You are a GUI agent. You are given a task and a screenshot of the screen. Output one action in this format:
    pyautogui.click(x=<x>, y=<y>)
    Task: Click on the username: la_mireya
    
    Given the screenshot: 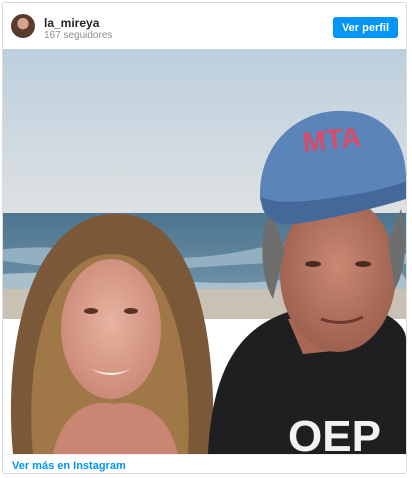 What is the action you would take?
    pyautogui.click(x=71, y=23)
    